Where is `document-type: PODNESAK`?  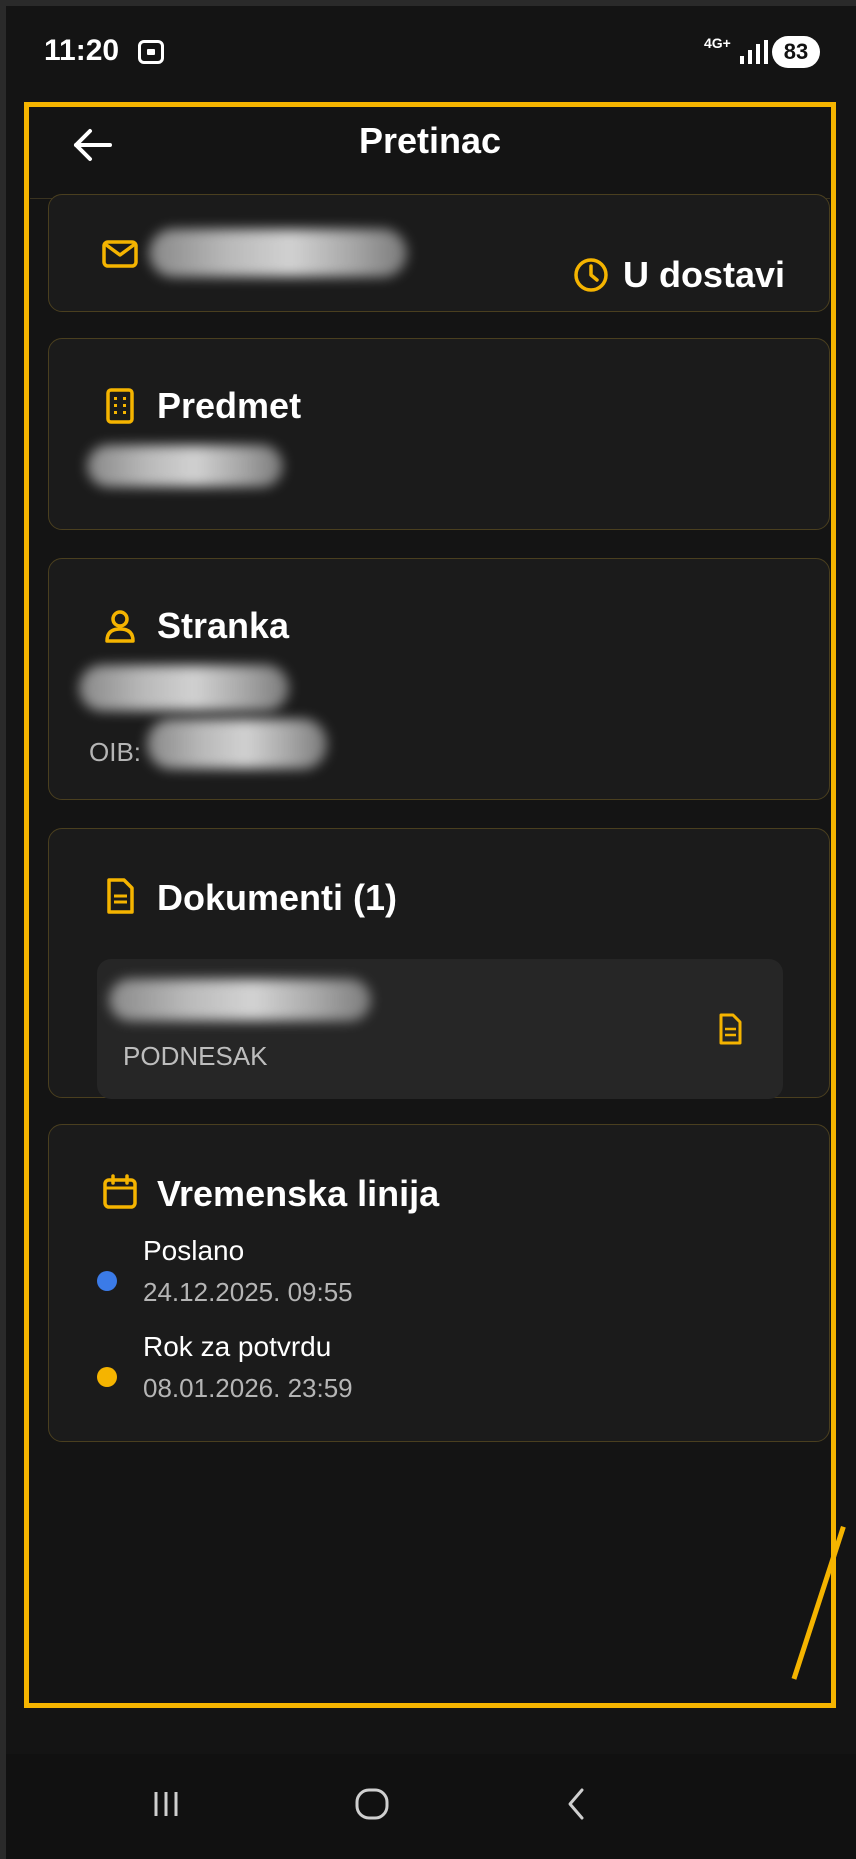 document-type: PODNESAK is located at coordinates (195, 1056).